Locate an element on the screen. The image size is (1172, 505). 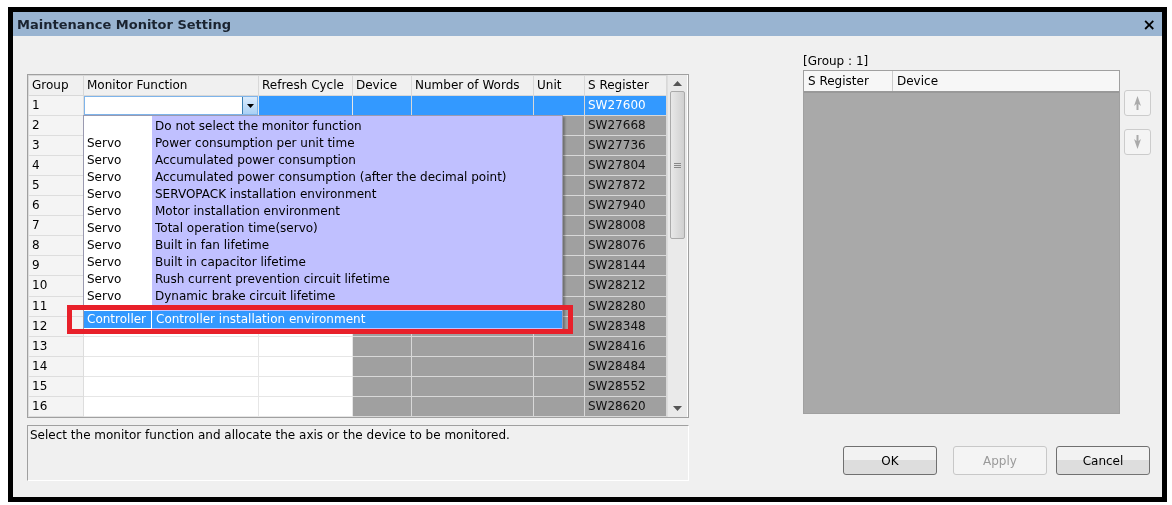
grid-row: 14 SW28484 is located at coordinates (347, 366).